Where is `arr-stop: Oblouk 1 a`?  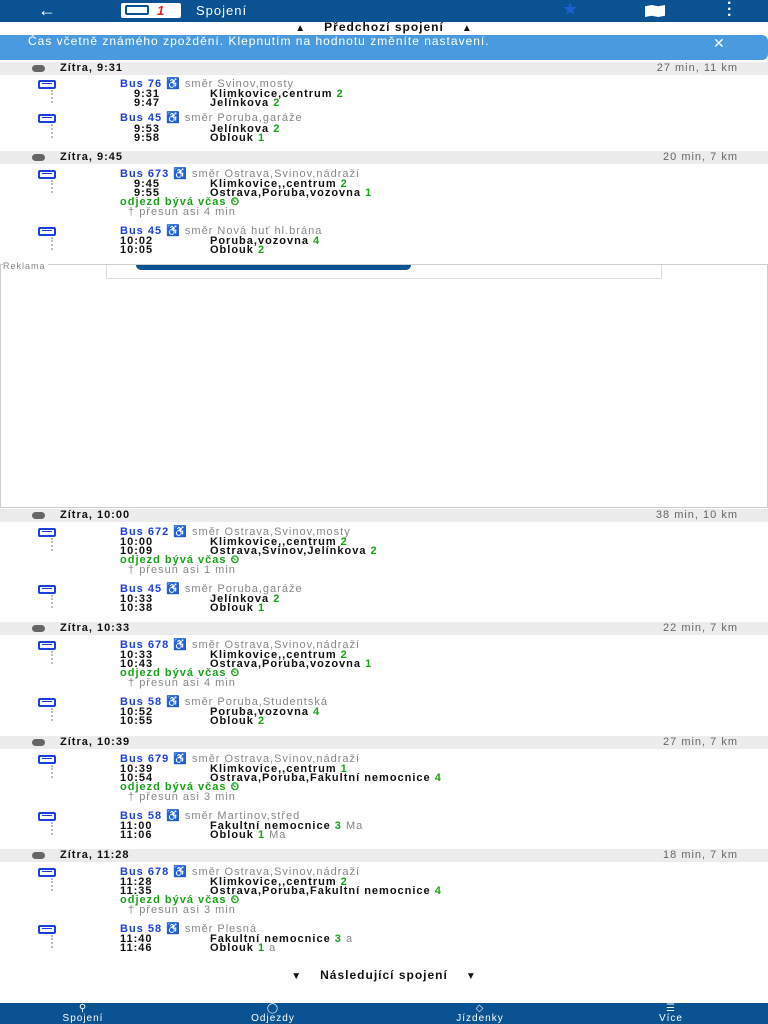 arr-stop: Oblouk 1 a is located at coordinates (243, 948).